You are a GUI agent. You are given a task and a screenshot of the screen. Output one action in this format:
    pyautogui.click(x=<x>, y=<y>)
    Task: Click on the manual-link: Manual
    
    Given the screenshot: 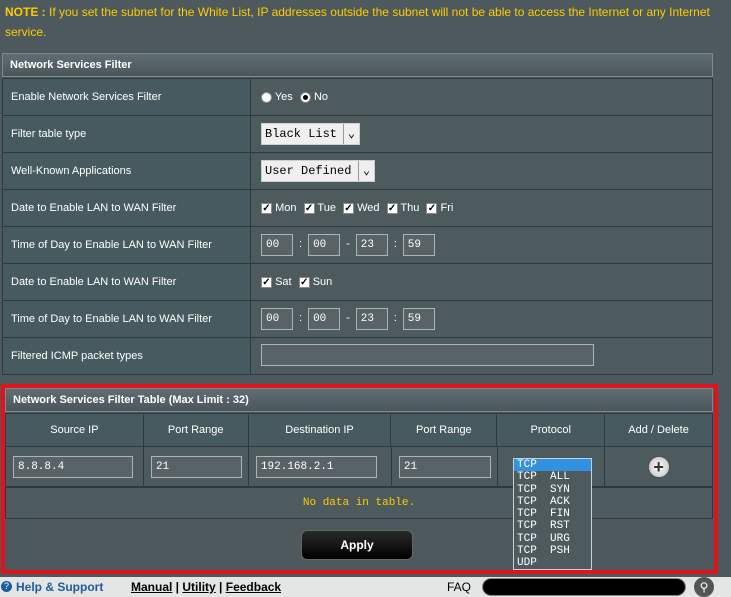 What is the action you would take?
    pyautogui.click(x=151, y=587)
    